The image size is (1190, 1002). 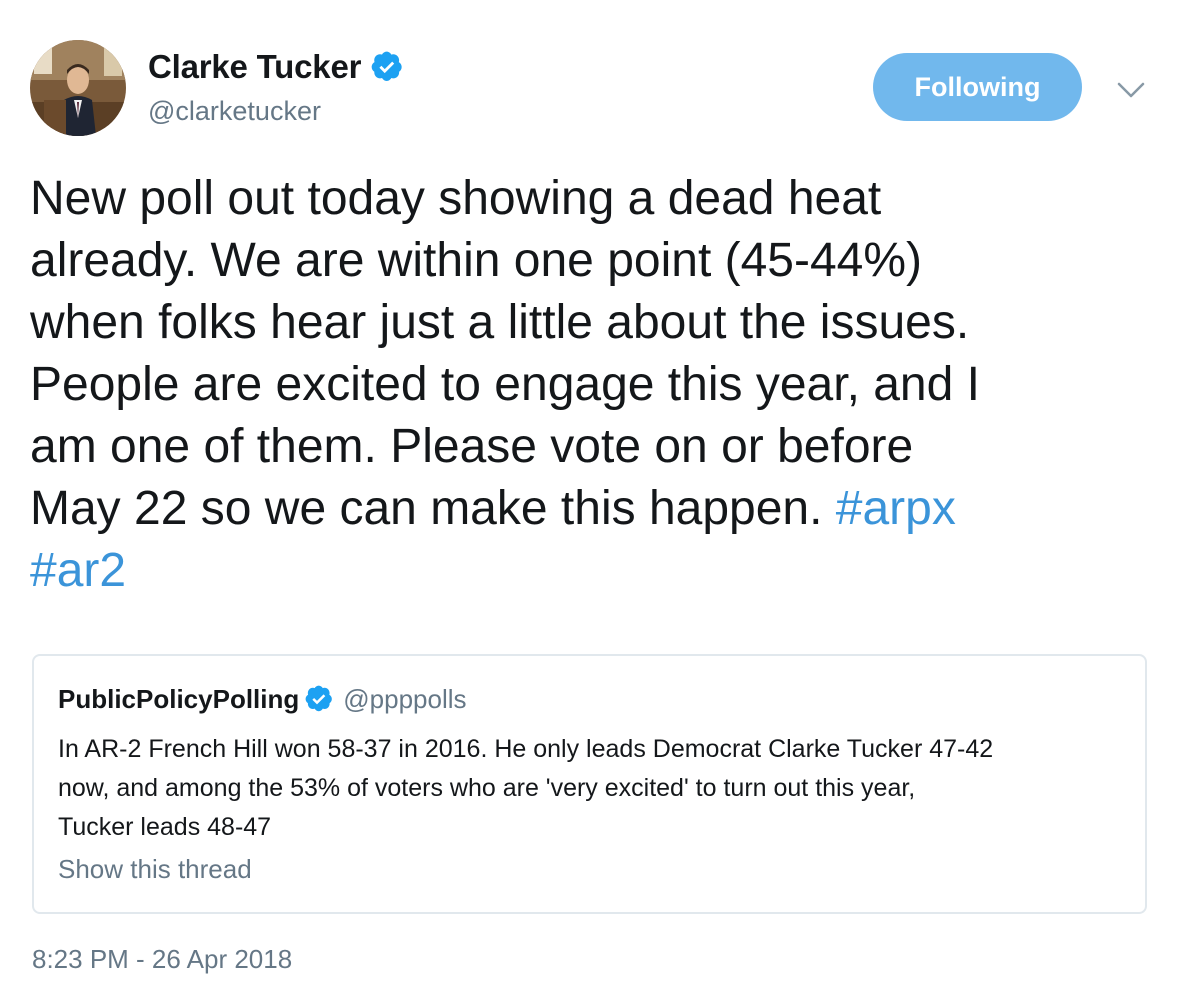 What do you see at coordinates (254, 67) in the screenshot?
I see `author-display-name: Clarke Tucker` at bounding box center [254, 67].